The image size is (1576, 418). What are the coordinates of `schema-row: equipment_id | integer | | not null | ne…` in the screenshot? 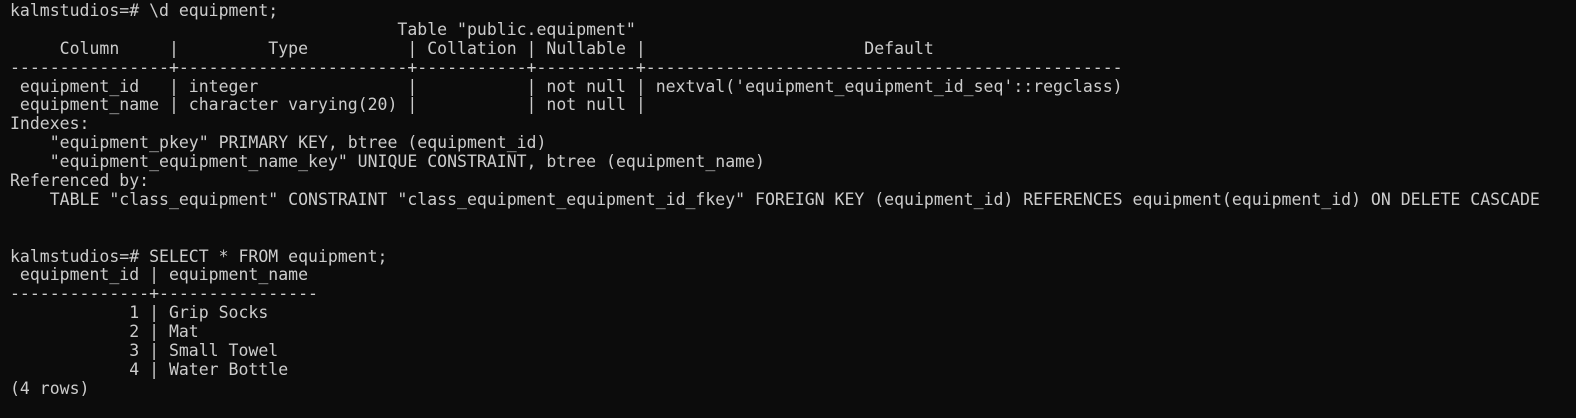 It's located at (566, 86).